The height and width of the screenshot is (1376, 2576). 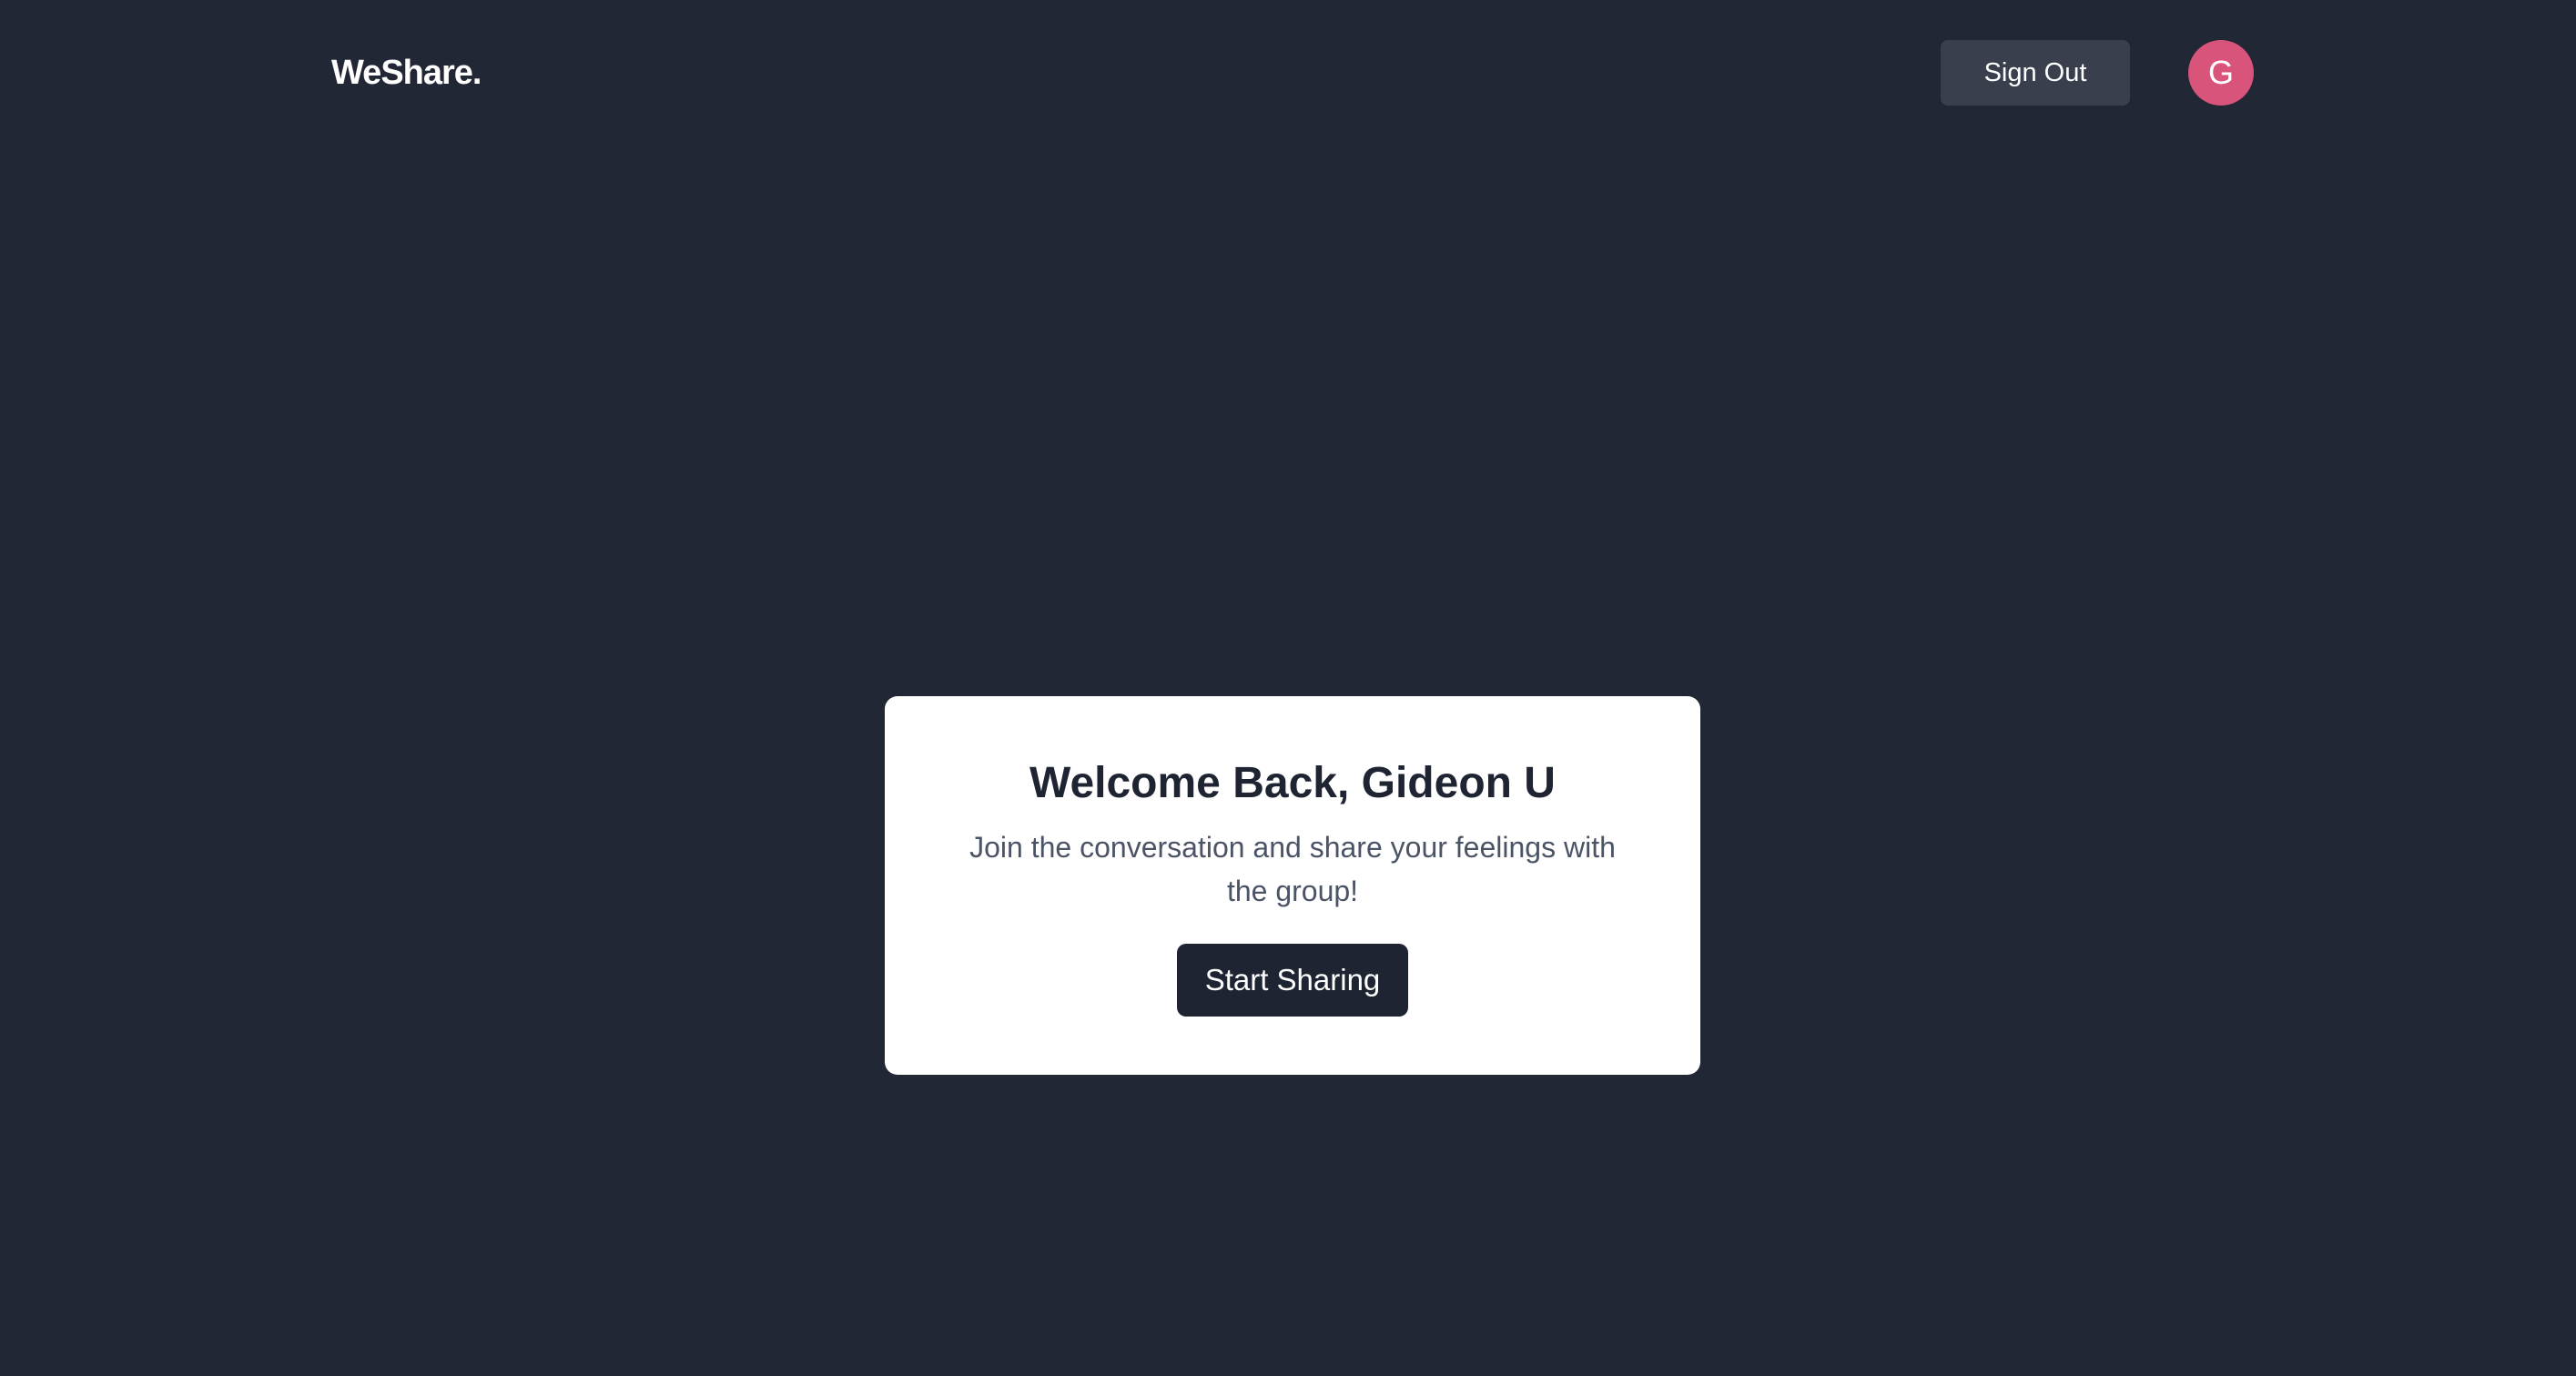 What do you see at coordinates (1292, 783) in the screenshot?
I see `welcome-title: Welcome Back, Gideon U` at bounding box center [1292, 783].